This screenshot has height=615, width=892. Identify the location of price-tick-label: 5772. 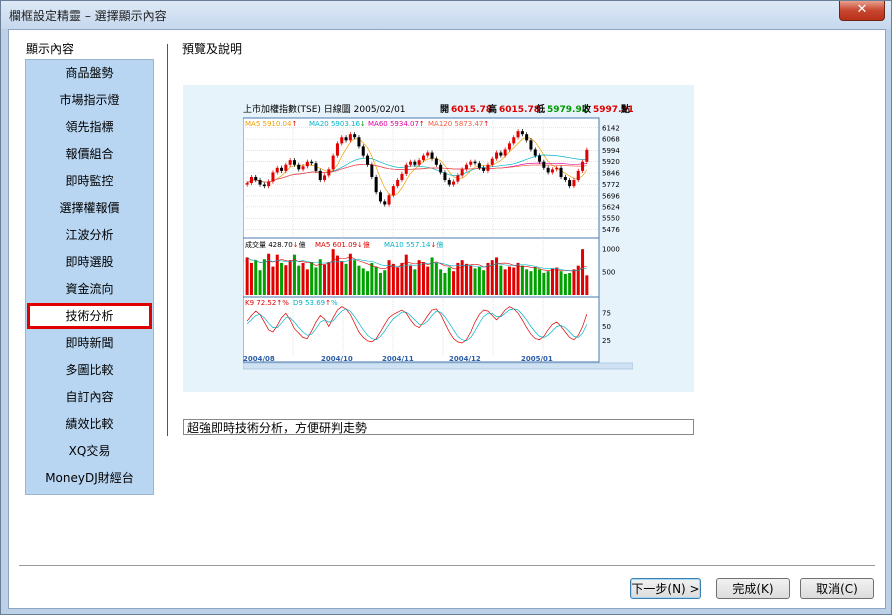
(611, 185).